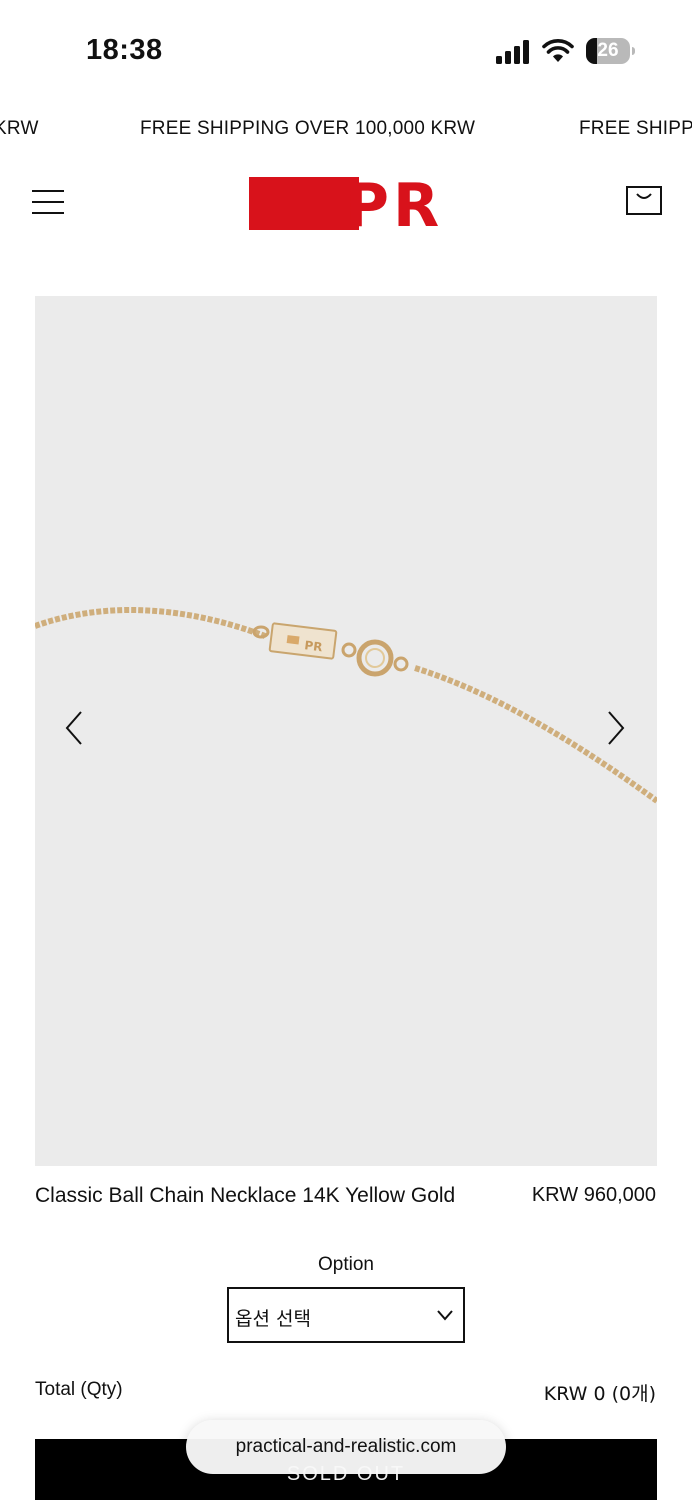 Image resolution: width=692 pixels, height=1500 pixels. I want to click on announcement-fragment-left: KRW, so click(19, 128).